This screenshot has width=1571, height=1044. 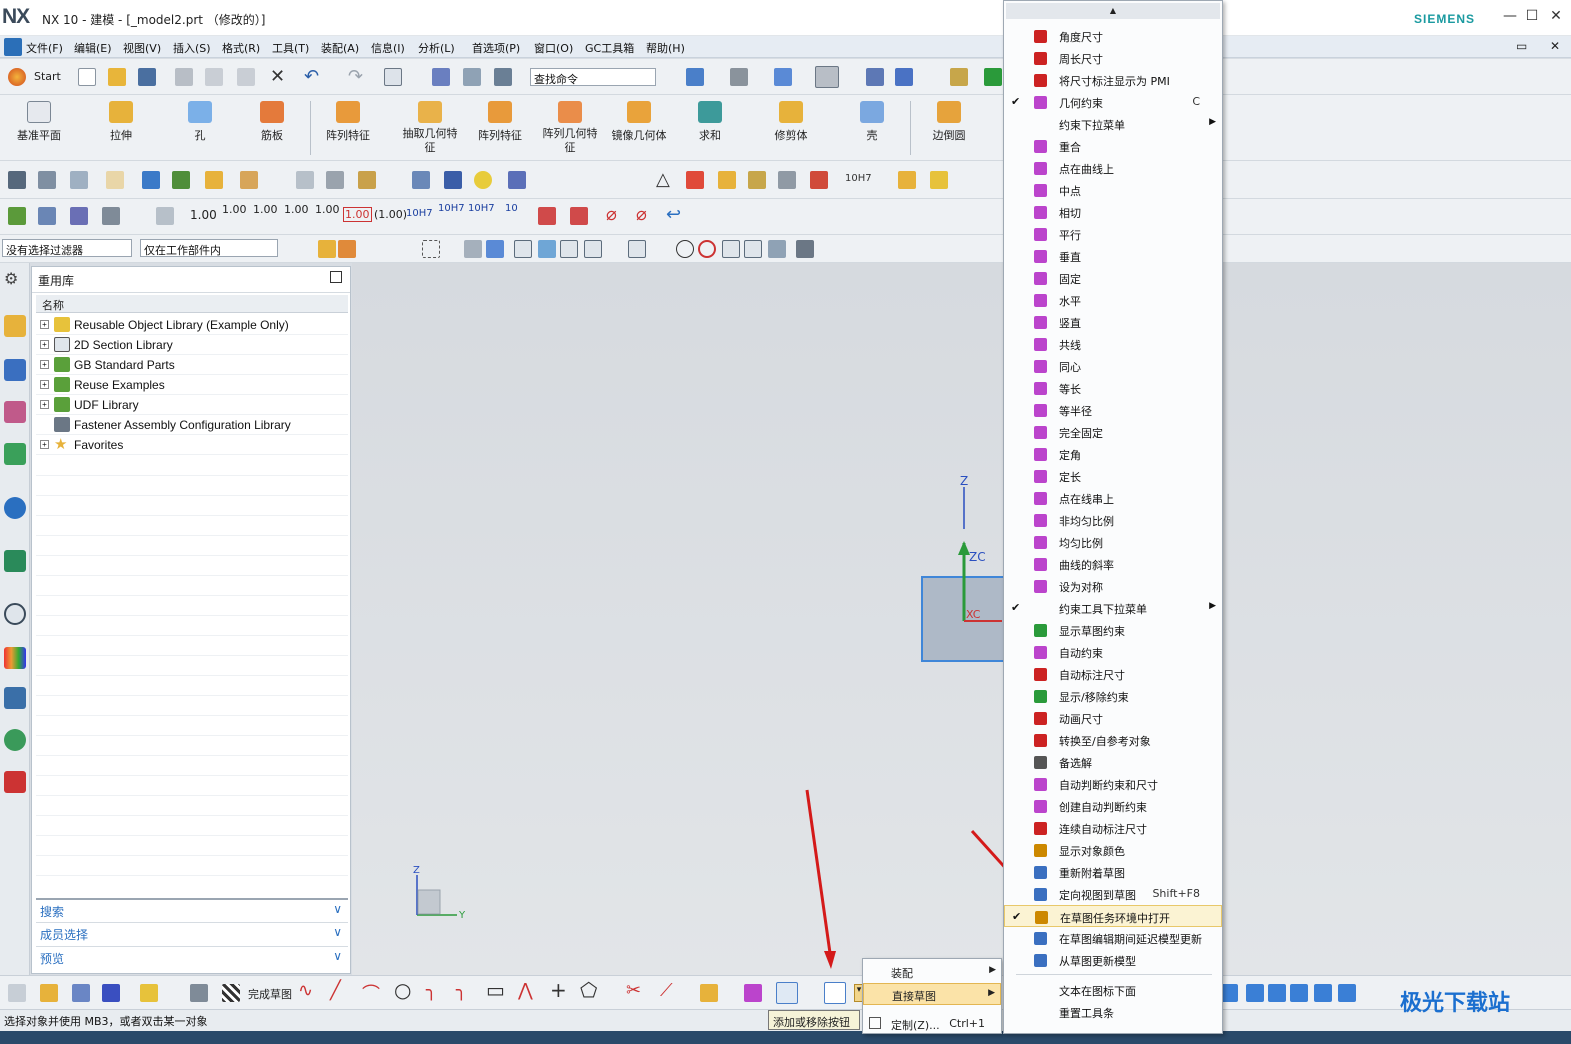 What do you see at coordinates (1113, 718) in the screenshot?
I see `menu-item: 动画尺寸` at bounding box center [1113, 718].